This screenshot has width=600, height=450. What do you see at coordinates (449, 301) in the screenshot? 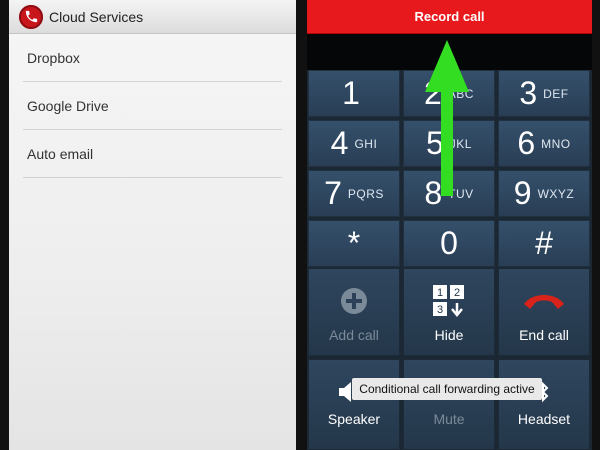
I see `keypad-icon: 1 2 3` at bounding box center [449, 301].